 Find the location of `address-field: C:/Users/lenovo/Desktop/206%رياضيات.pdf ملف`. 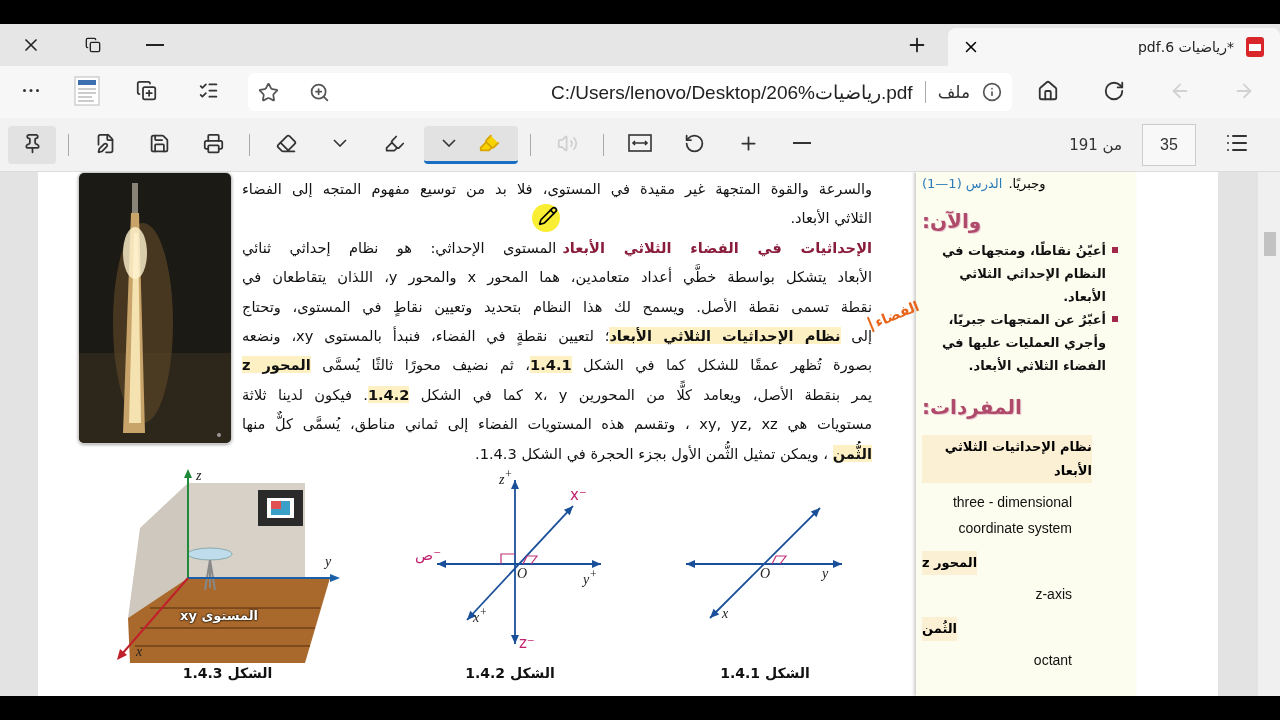

address-field: C:/Users/lenovo/Desktop/206%رياضيات.pdf ملف is located at coordinates (630, 92).